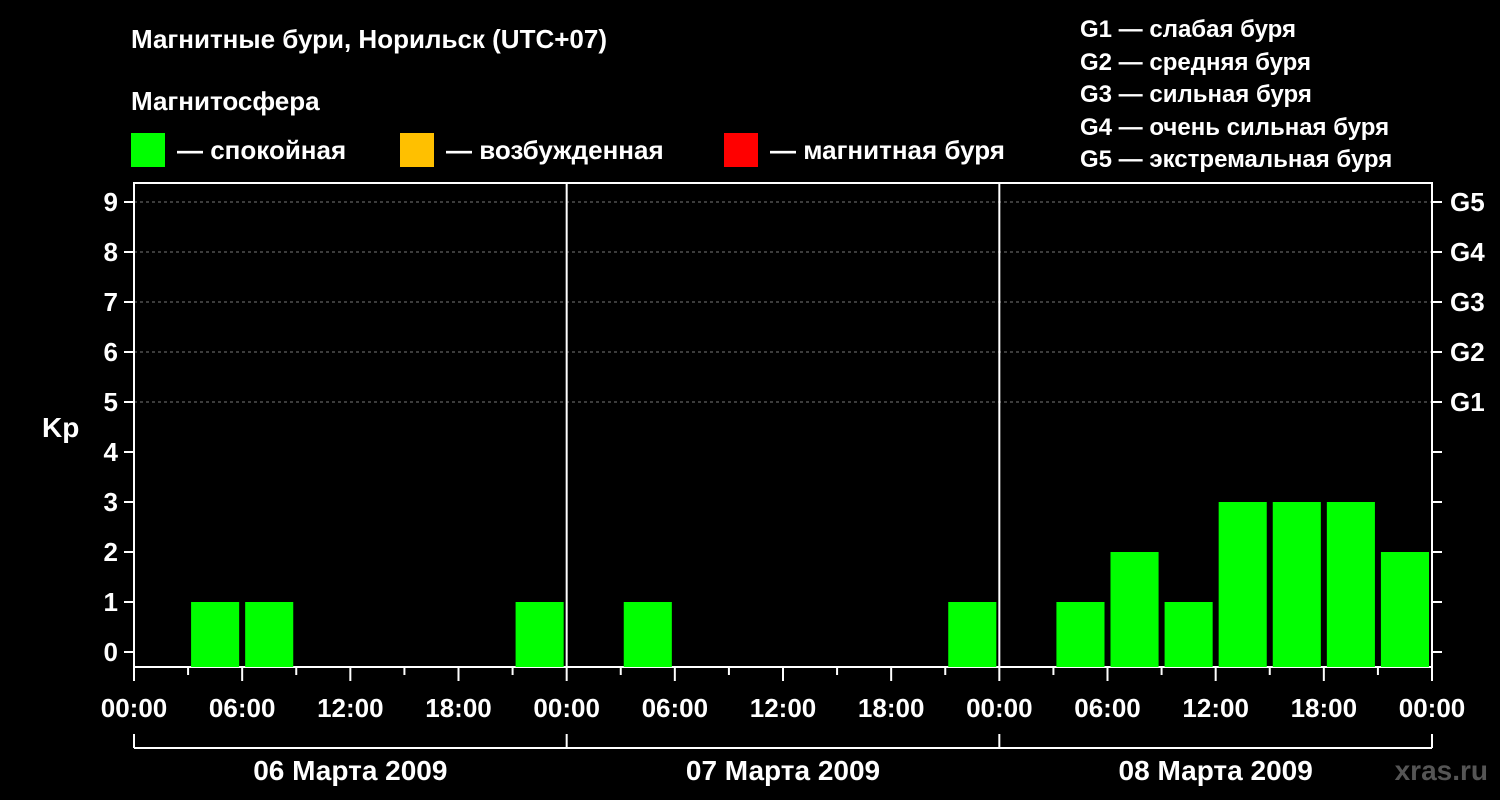  I want to click on y-tick-label: 2, so click(111, 552).